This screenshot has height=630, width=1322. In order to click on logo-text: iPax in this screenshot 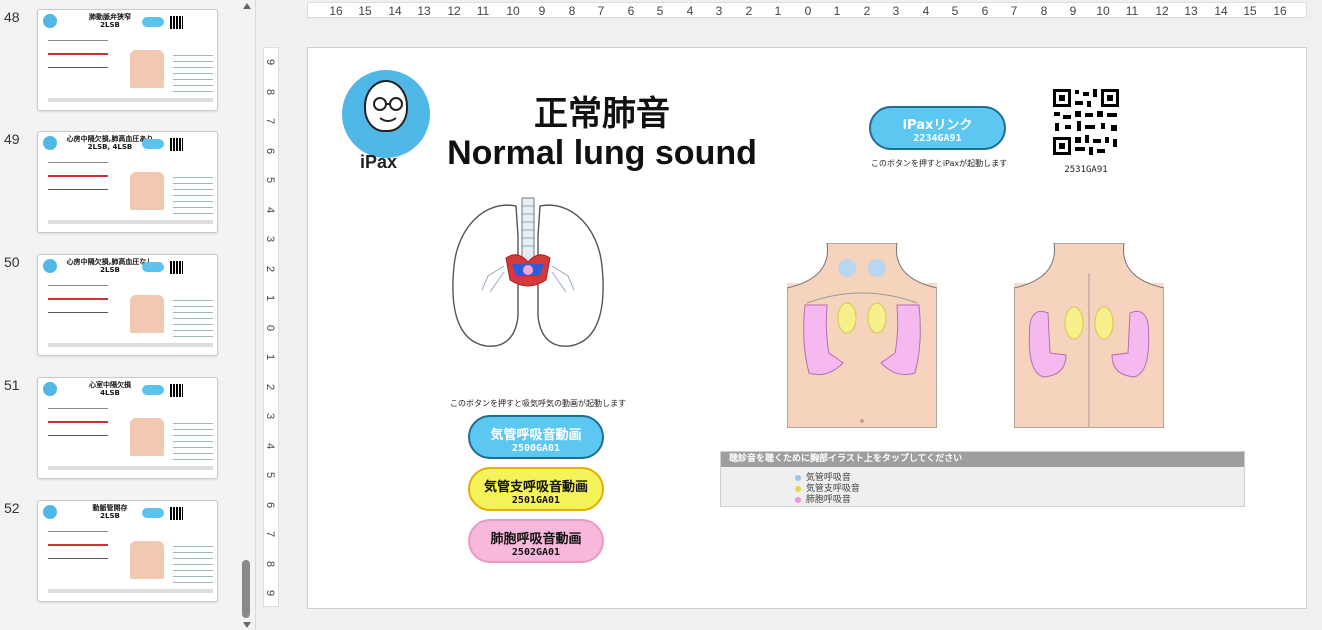, I will do `click(379, 162)`.